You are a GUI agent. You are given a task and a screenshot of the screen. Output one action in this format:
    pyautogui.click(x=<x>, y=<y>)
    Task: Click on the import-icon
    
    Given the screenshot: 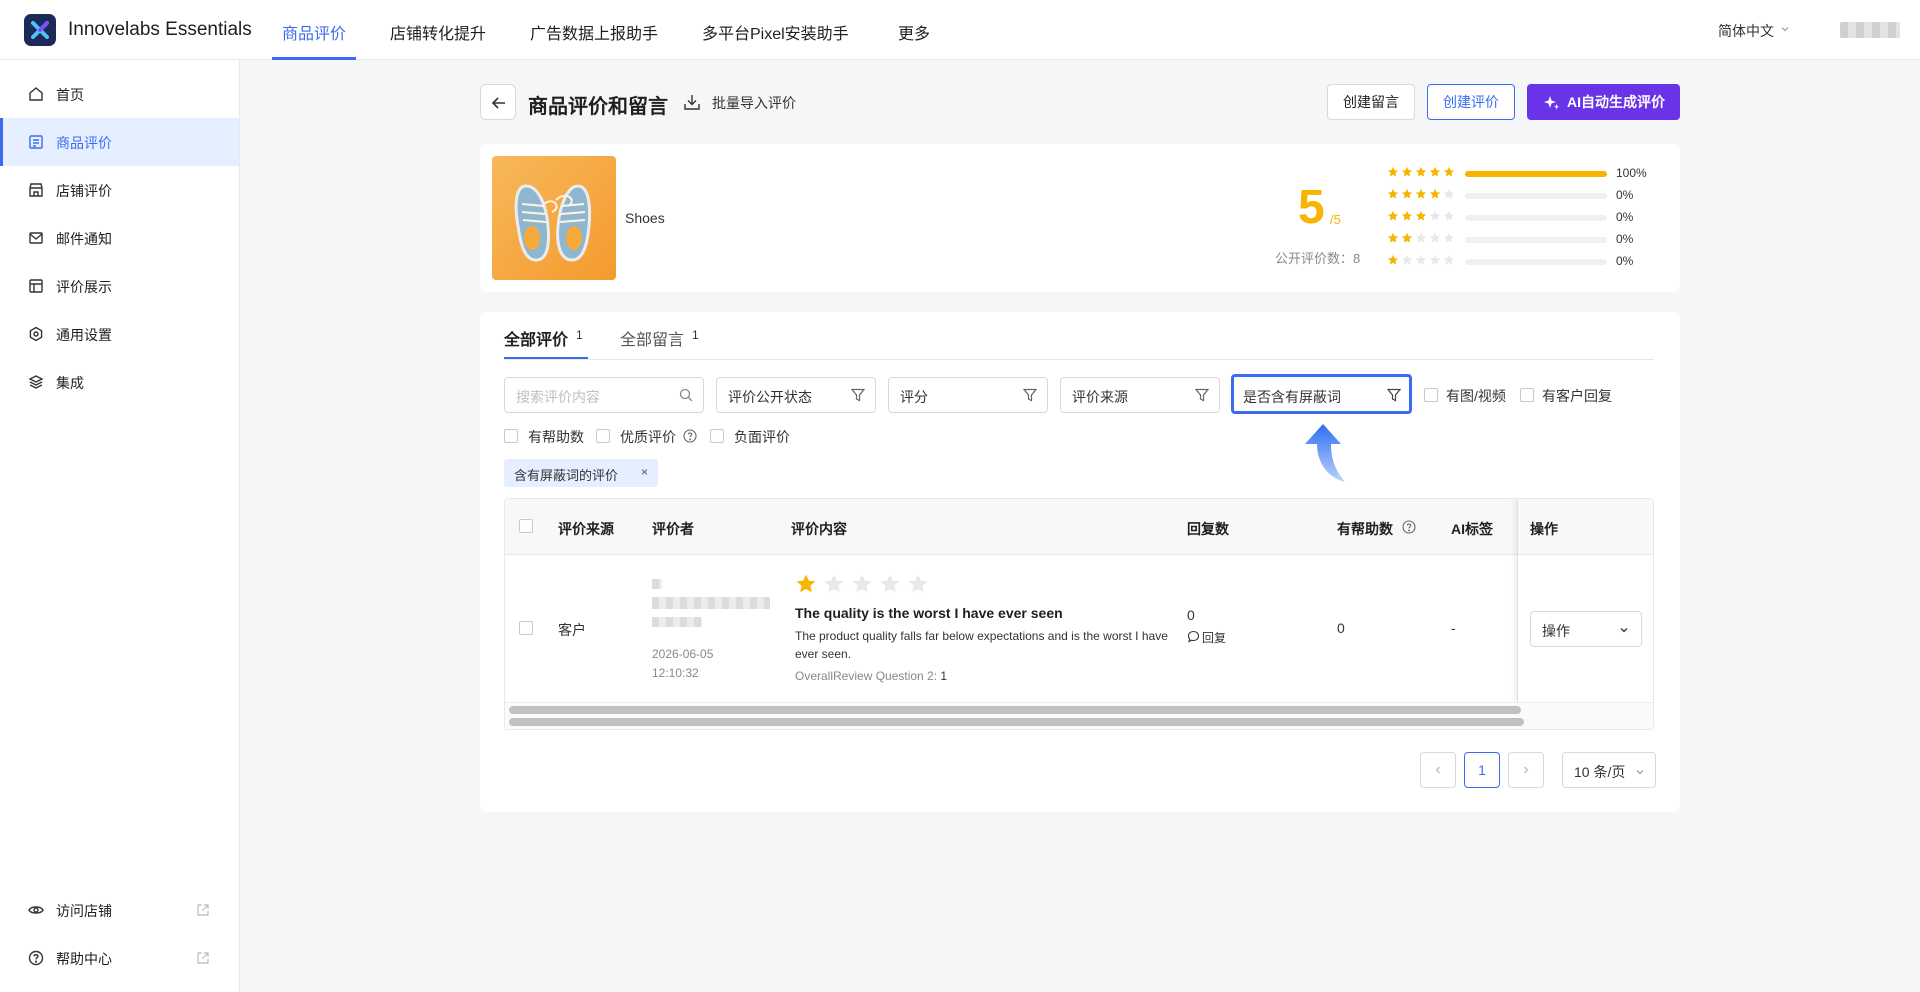 What is the action you would take?
    pyautogui.click(x=692, y=102)
    